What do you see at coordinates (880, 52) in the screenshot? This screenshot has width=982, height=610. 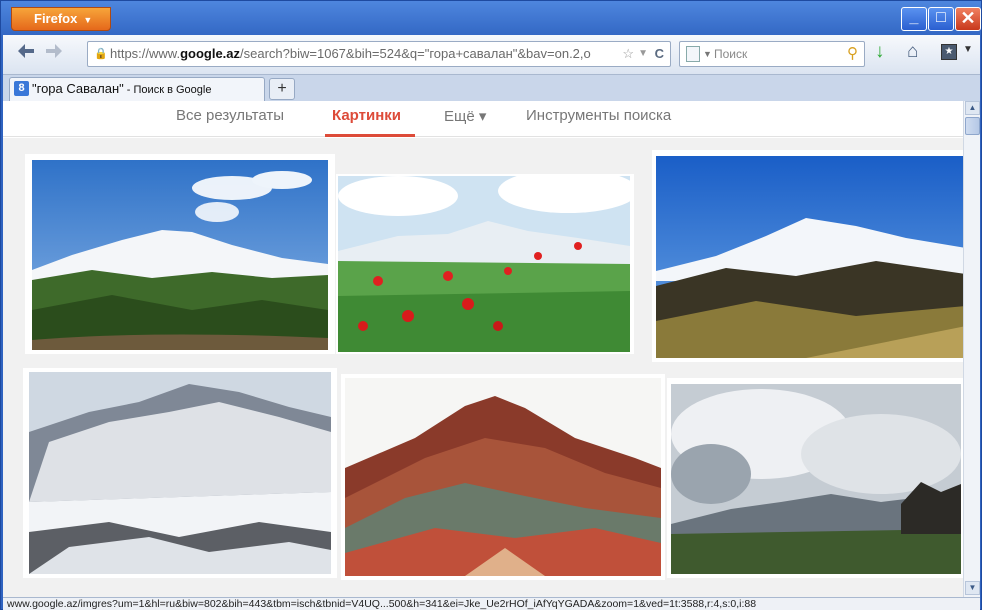 I see `download-icon: ↓` at bounding box center [880, 52].